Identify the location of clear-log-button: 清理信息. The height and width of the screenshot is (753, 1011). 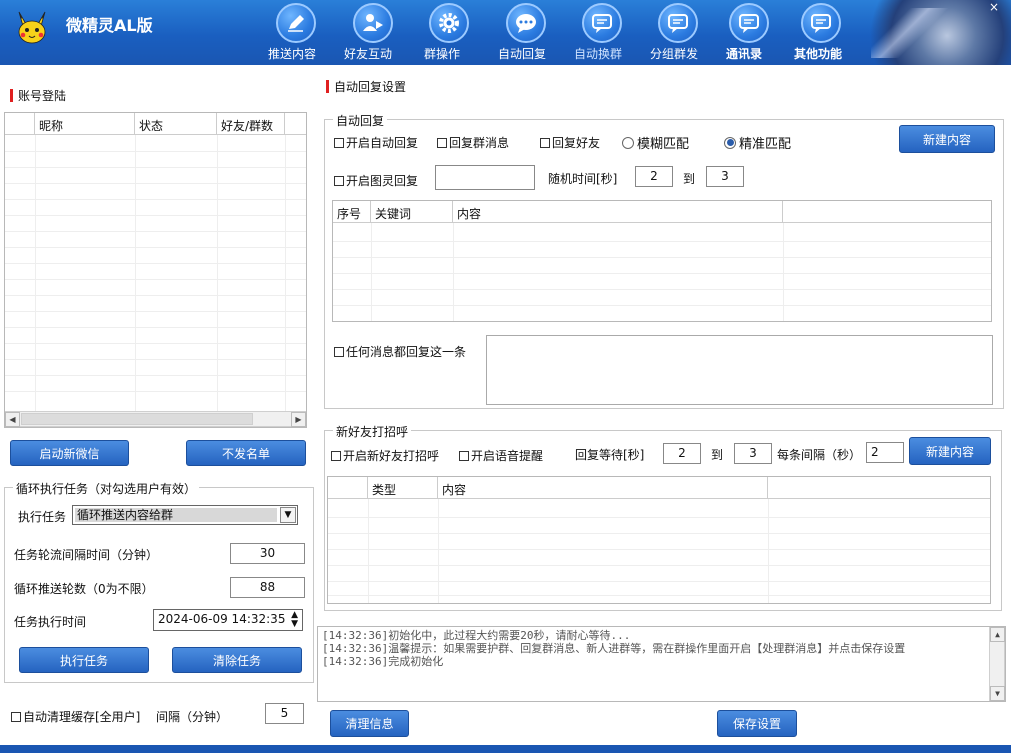
(369, 723).